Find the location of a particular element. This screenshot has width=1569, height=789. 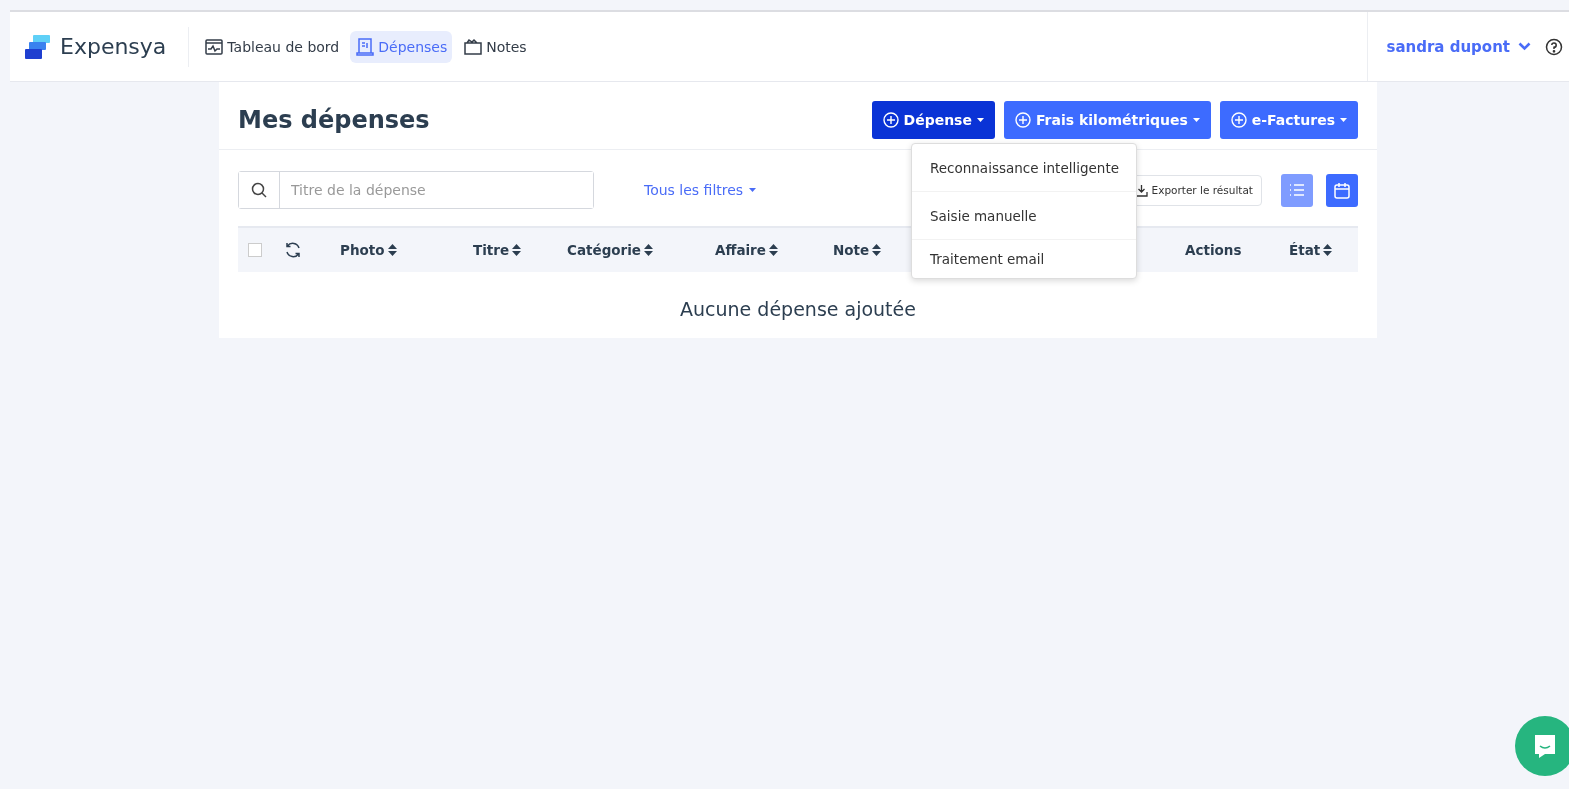

list-icon is located at coordinates (1297, 190).